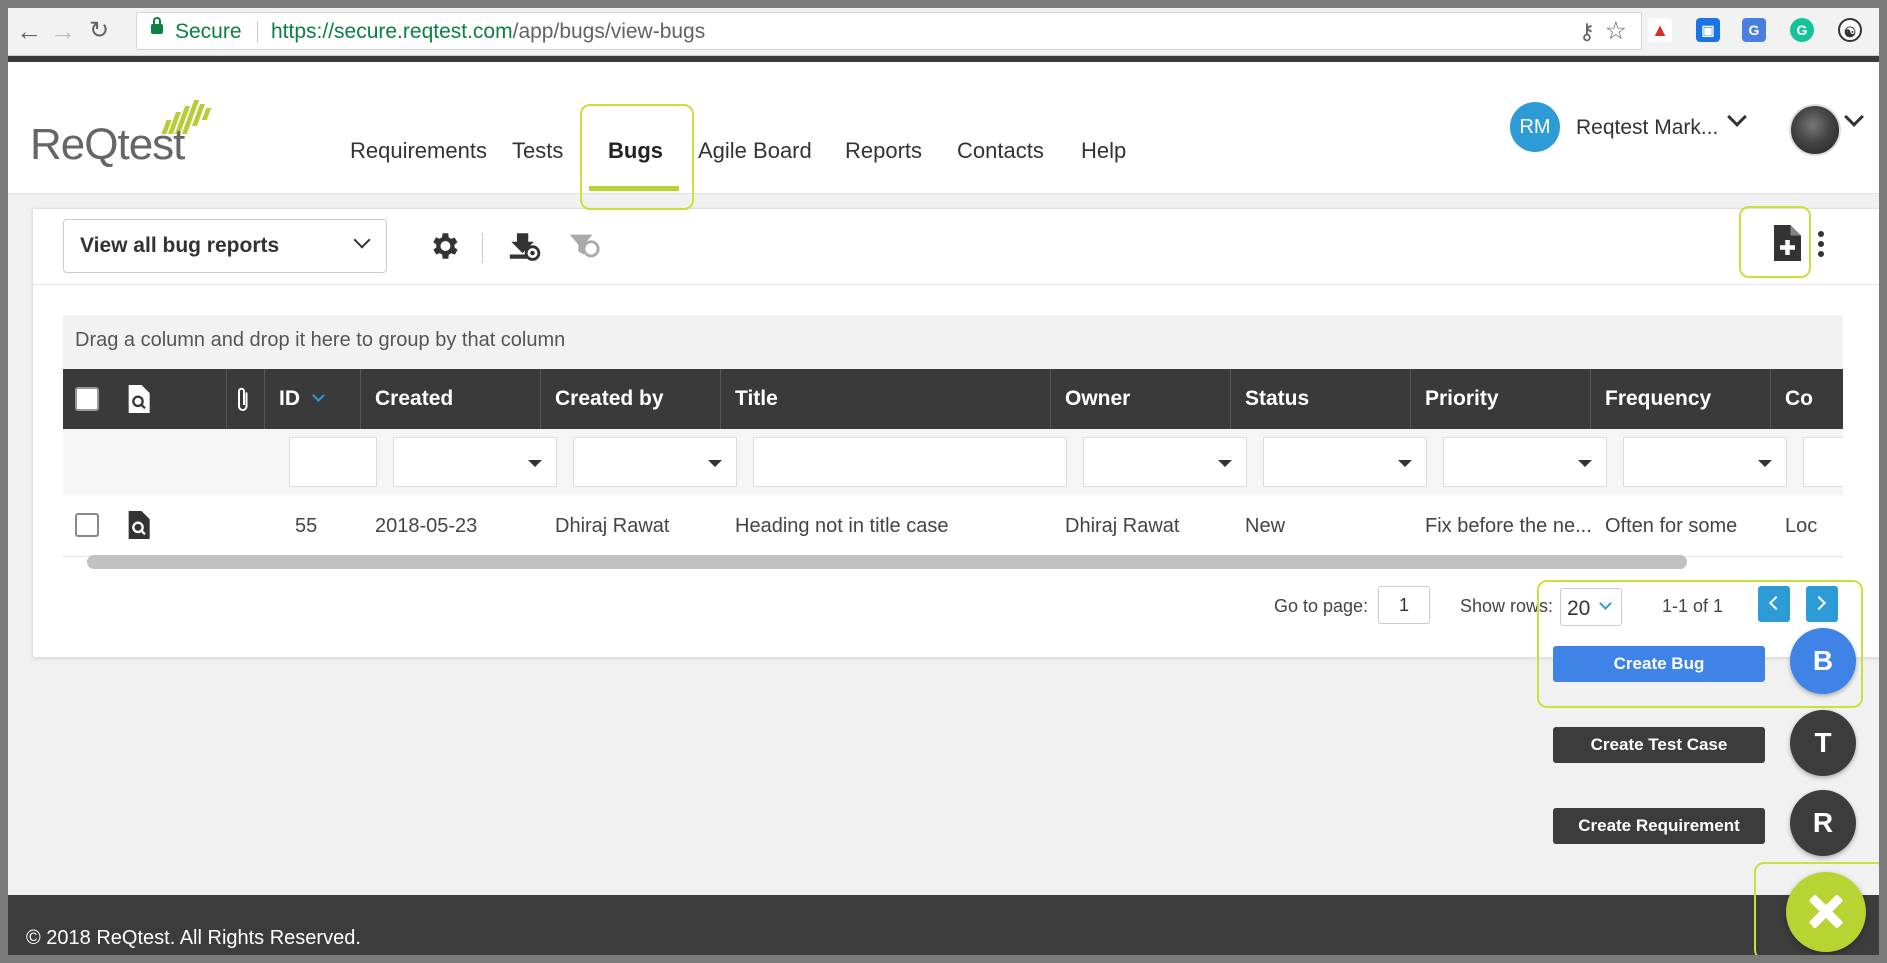 This screenshot has width=1887, height=963. Describe the element at coordinates (1705, 462) in the screenshot. I see `filter-frequency-select` at that location.